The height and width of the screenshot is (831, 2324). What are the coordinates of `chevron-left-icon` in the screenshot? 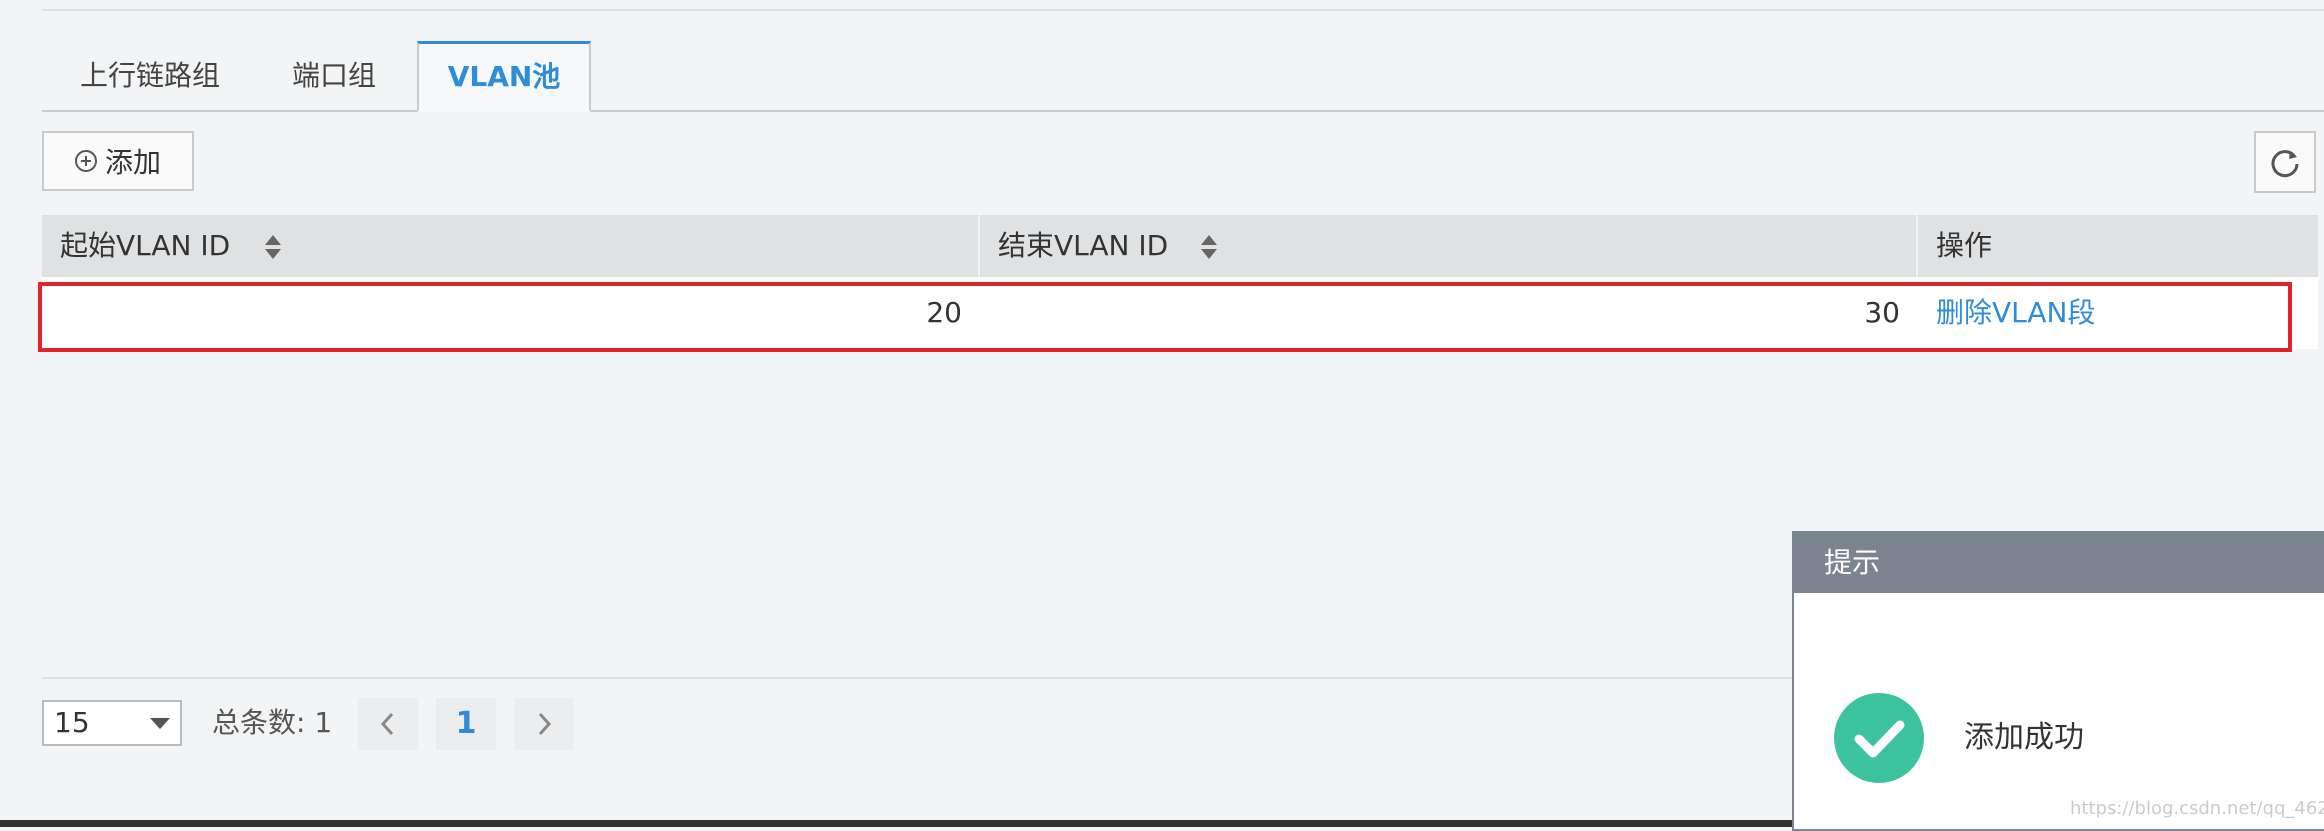 It's located at (387, 724).